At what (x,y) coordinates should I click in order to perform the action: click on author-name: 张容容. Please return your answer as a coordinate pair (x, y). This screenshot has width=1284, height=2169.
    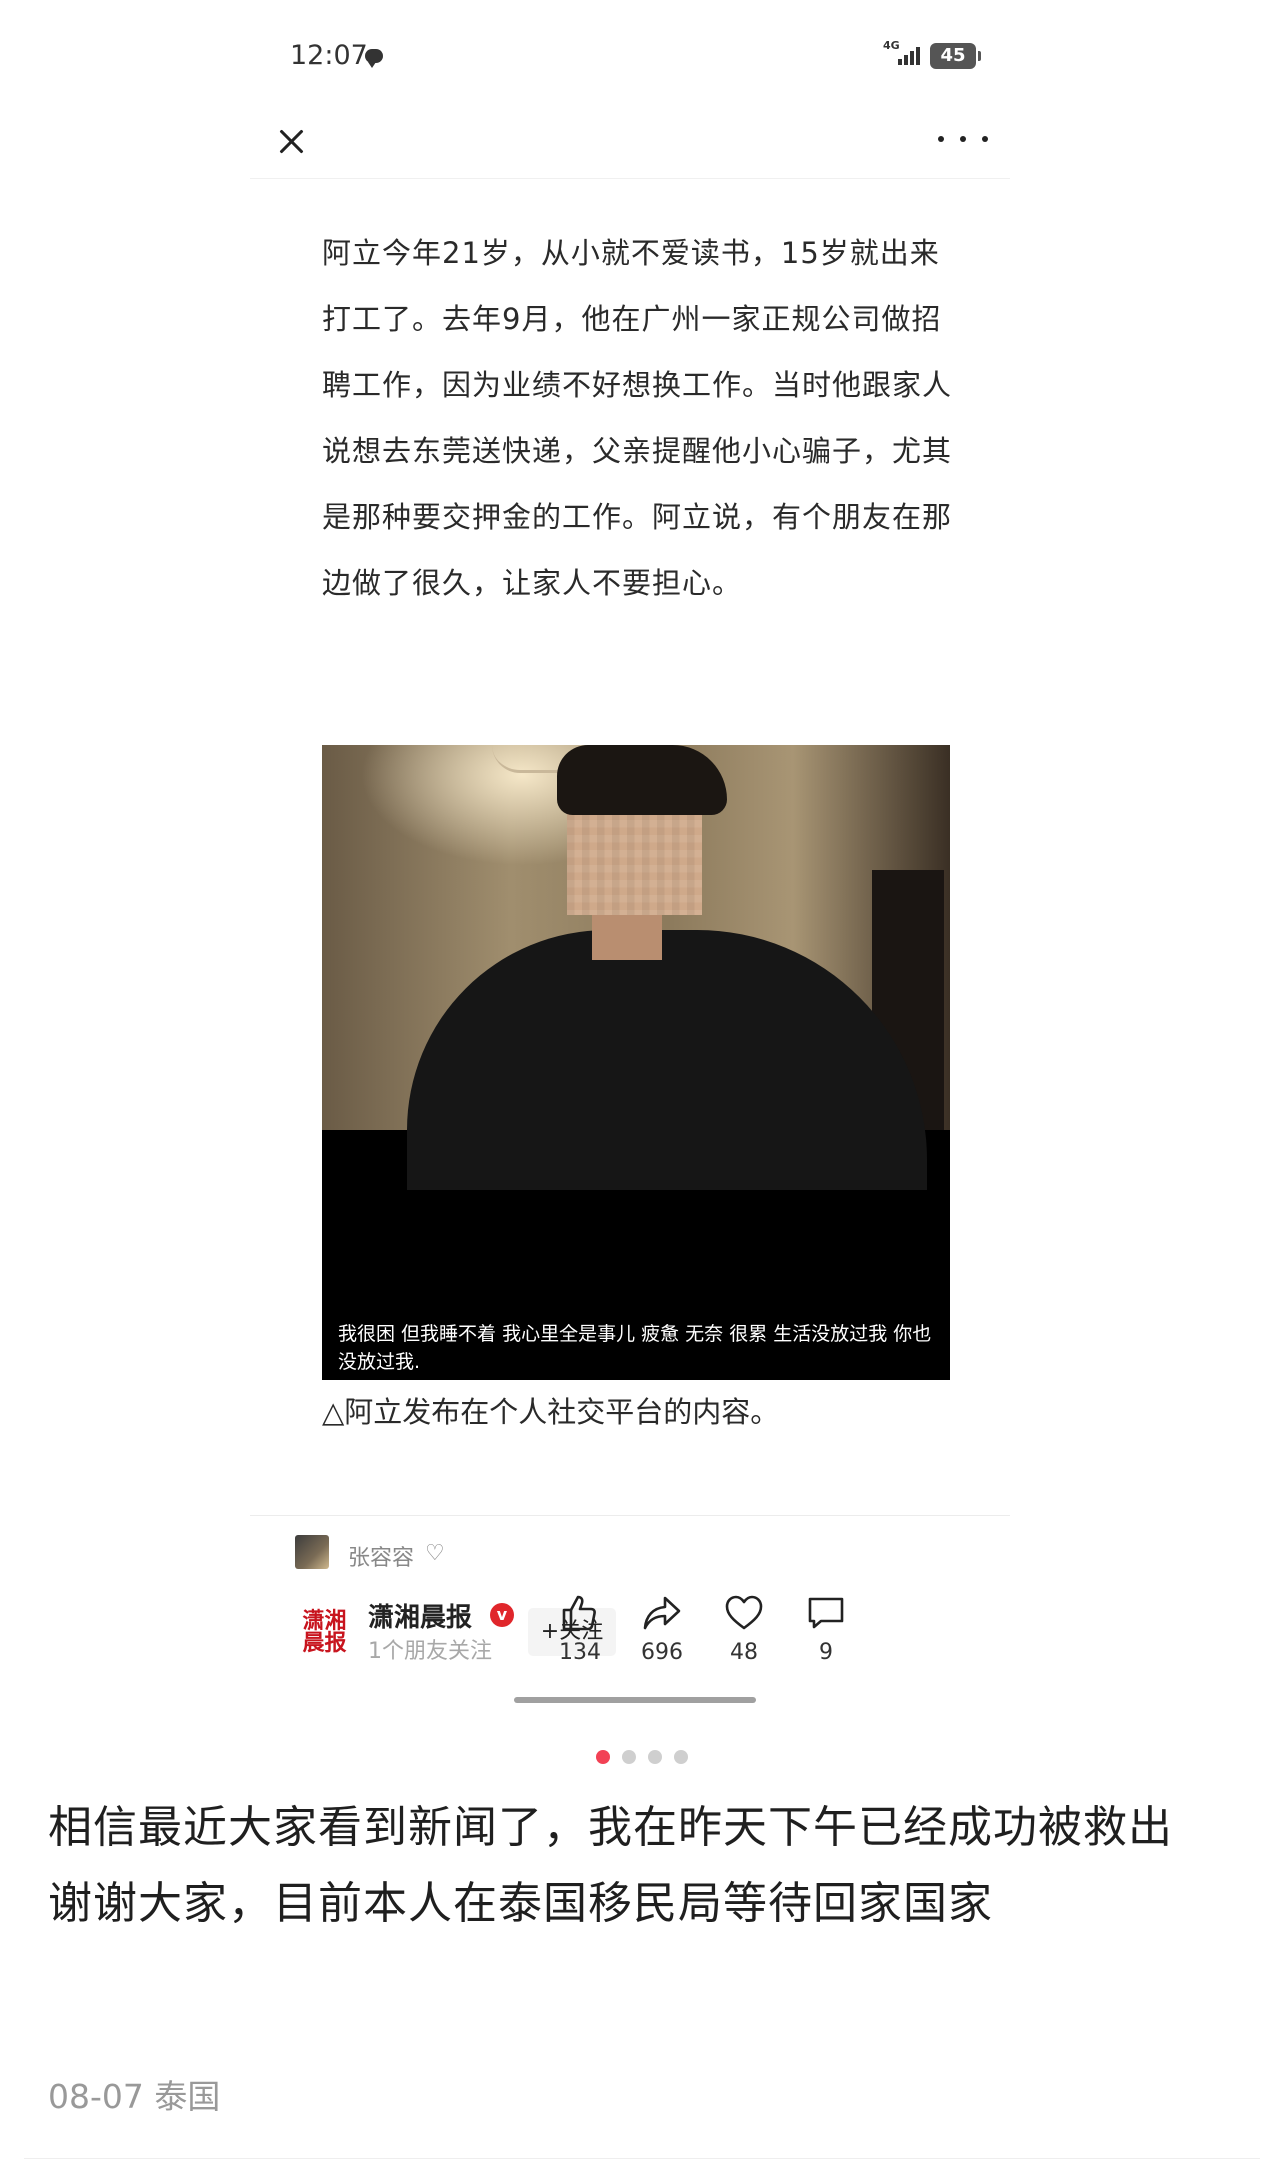
    Looking at the image, I should click on (381, 1556).